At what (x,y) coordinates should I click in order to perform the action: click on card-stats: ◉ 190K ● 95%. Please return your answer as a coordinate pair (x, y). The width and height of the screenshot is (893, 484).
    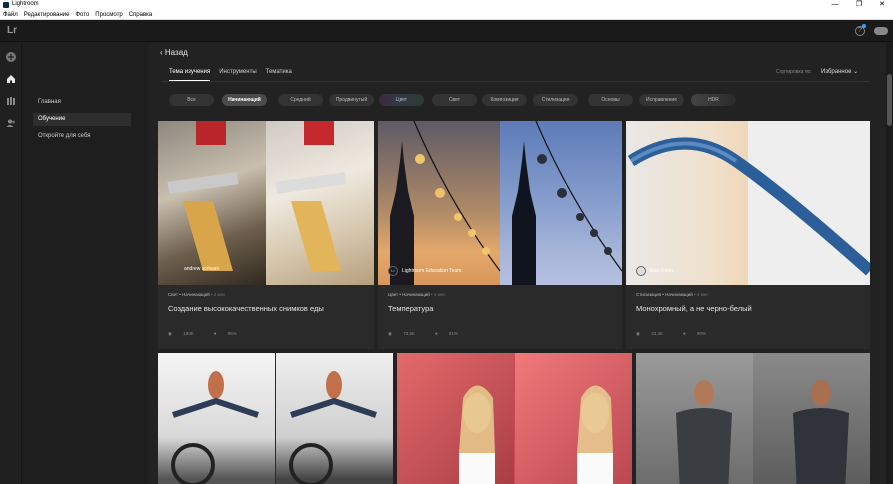
    Looking at the image, I should click on (212, 334).